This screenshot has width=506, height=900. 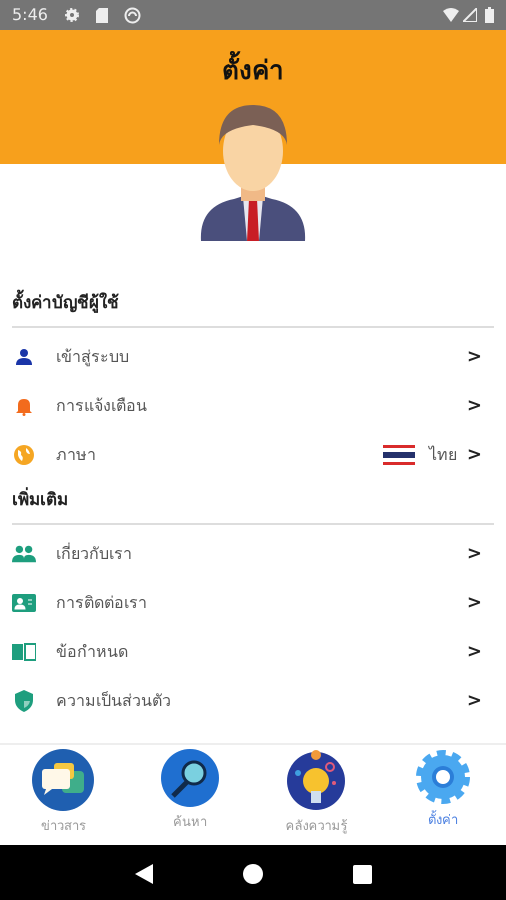 I want to click on globe-icon, so click(x=24, y=454).